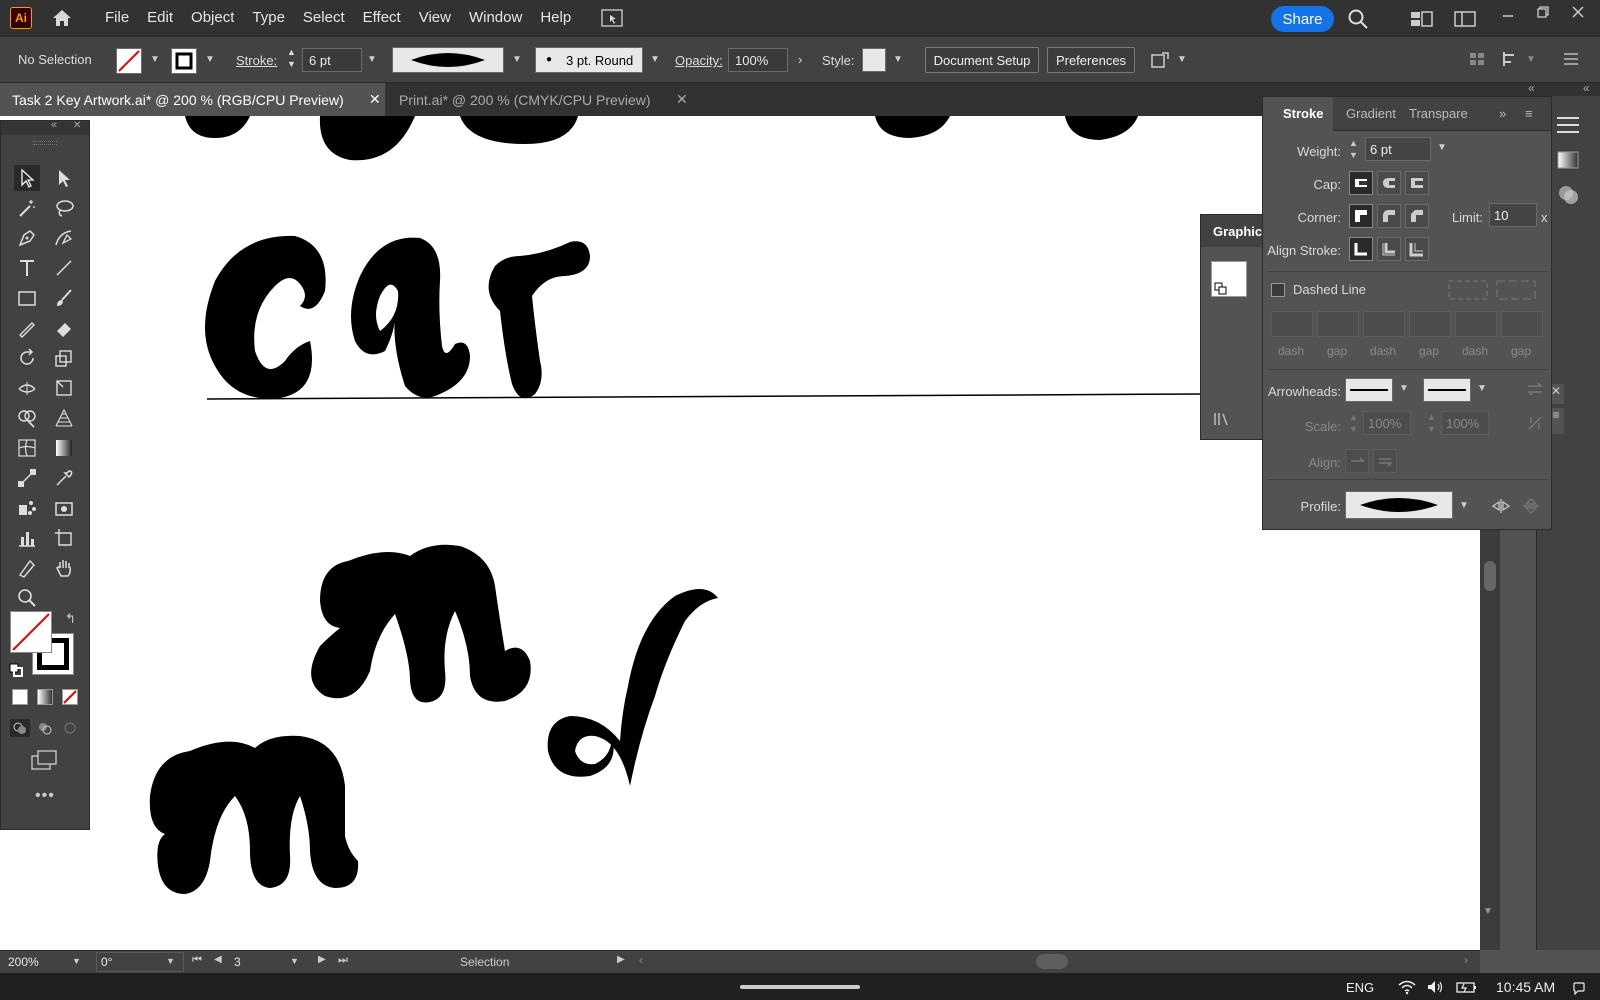 Image resolution: width=1600 pixels, height=1000 pixels. Describe the element at coordinates (1578, 12) in the screenshot. I see `close-window-icon` at that location.